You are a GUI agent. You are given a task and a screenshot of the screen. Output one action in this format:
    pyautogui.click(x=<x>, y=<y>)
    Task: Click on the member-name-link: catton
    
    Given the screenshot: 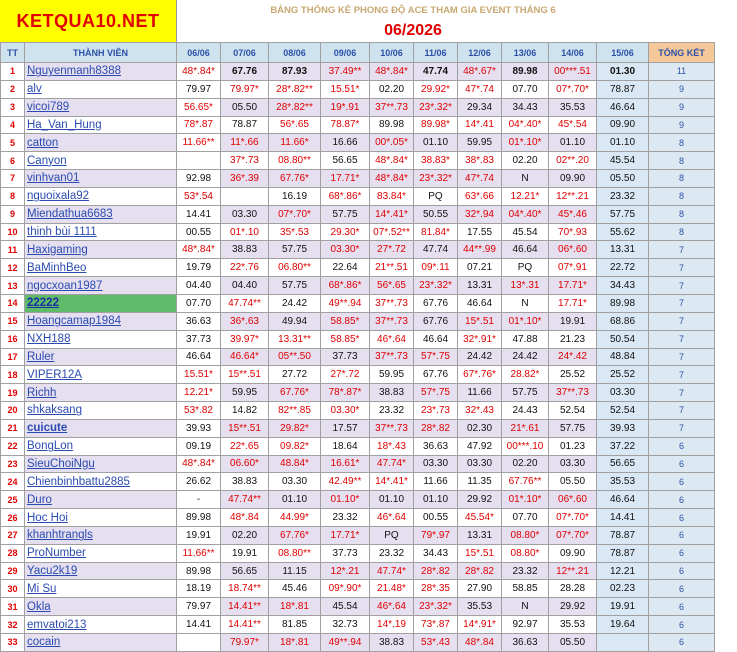 What is the action you would take?
    pyautogui.click(x=100, y=143)
    